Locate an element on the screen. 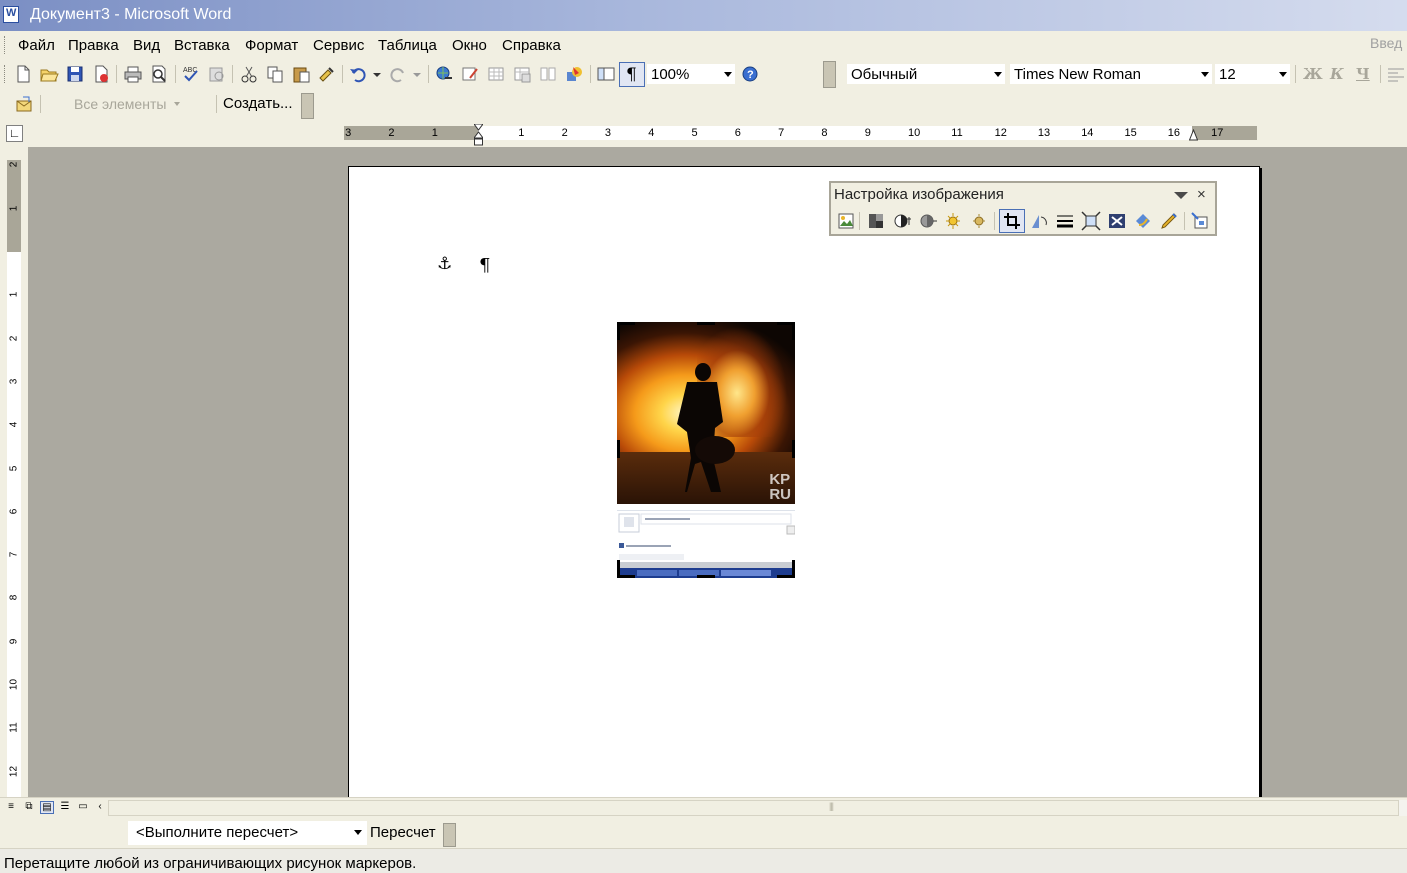  paste-icon is located at coordinates (301, 74).